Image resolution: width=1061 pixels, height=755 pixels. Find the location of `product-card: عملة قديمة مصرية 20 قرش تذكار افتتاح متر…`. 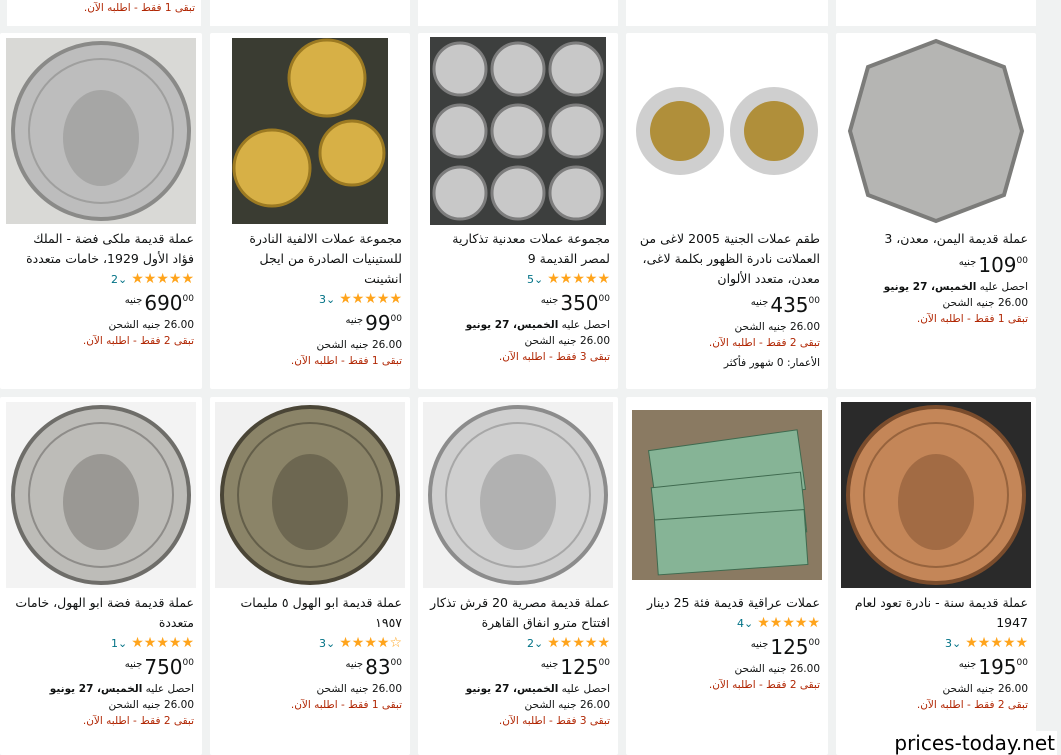

product-card: عملة قديمة مصرية 20 قرش تذكار افتتاح متر… is located at coordinates (518, 576).